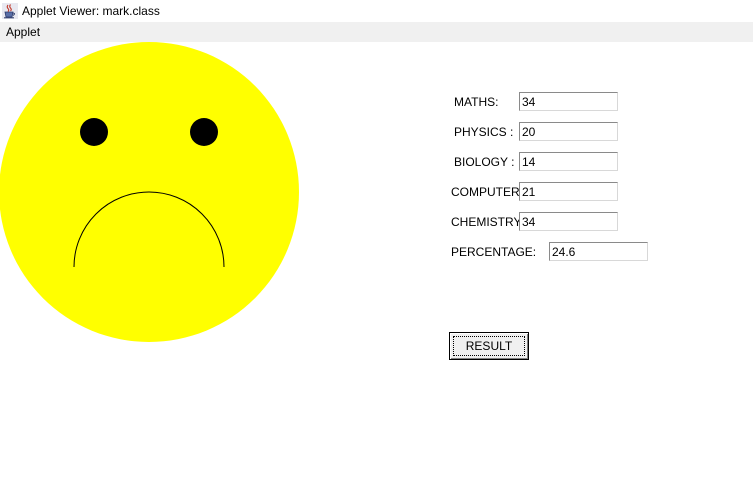 This screenshot has height=494, width=753. What do you see at coordinates (568, 221) in the screenshot?
I see `chemistry-field` at bounding box center [568, 221].